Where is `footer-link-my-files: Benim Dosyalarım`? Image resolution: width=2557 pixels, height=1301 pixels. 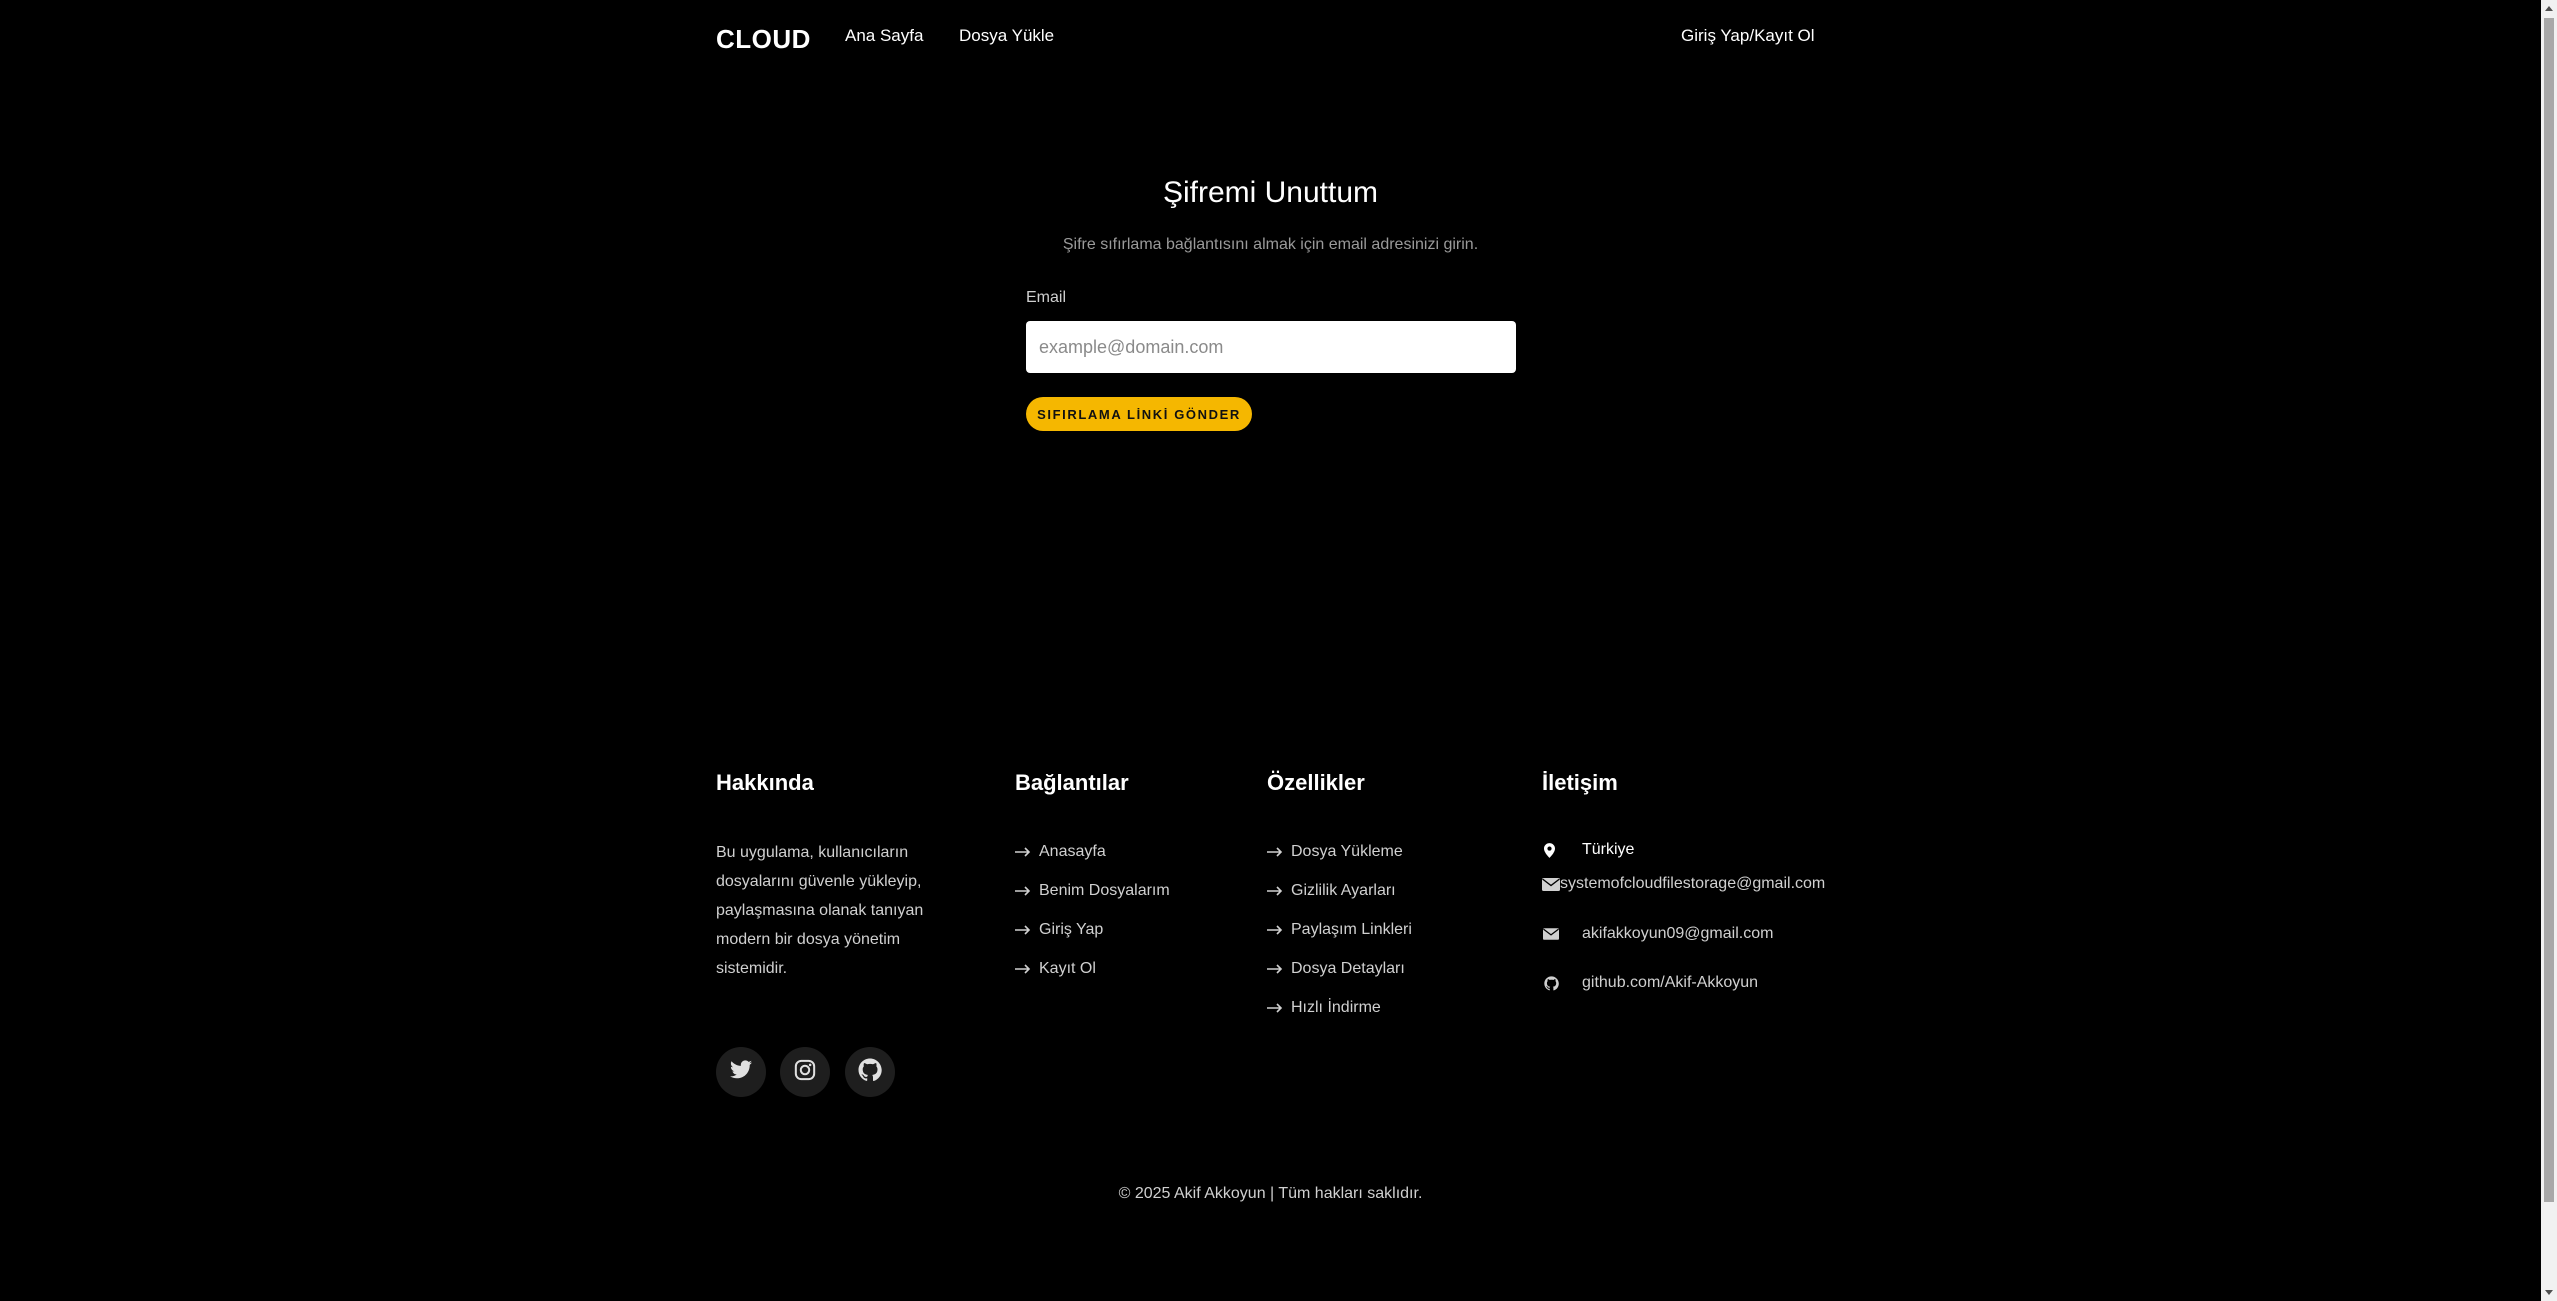 footer-link-my-files: Benim Dosyalarım is located at coordinates (1092, 891).